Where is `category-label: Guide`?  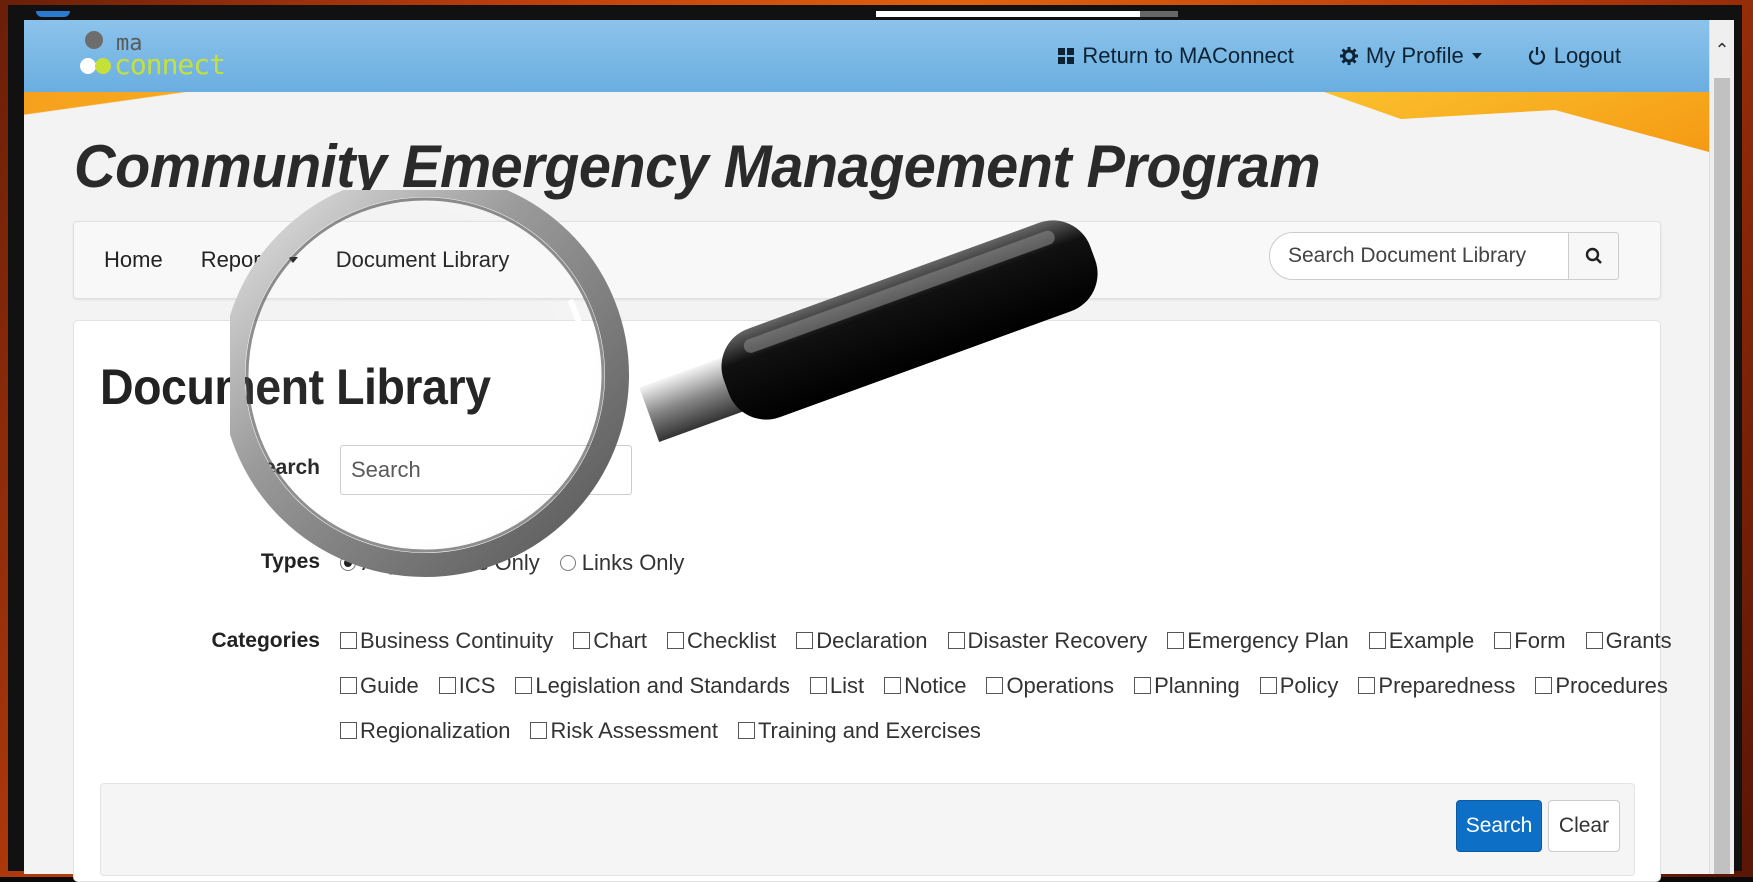 category-label: Guide is located at coordinates (389, 685).